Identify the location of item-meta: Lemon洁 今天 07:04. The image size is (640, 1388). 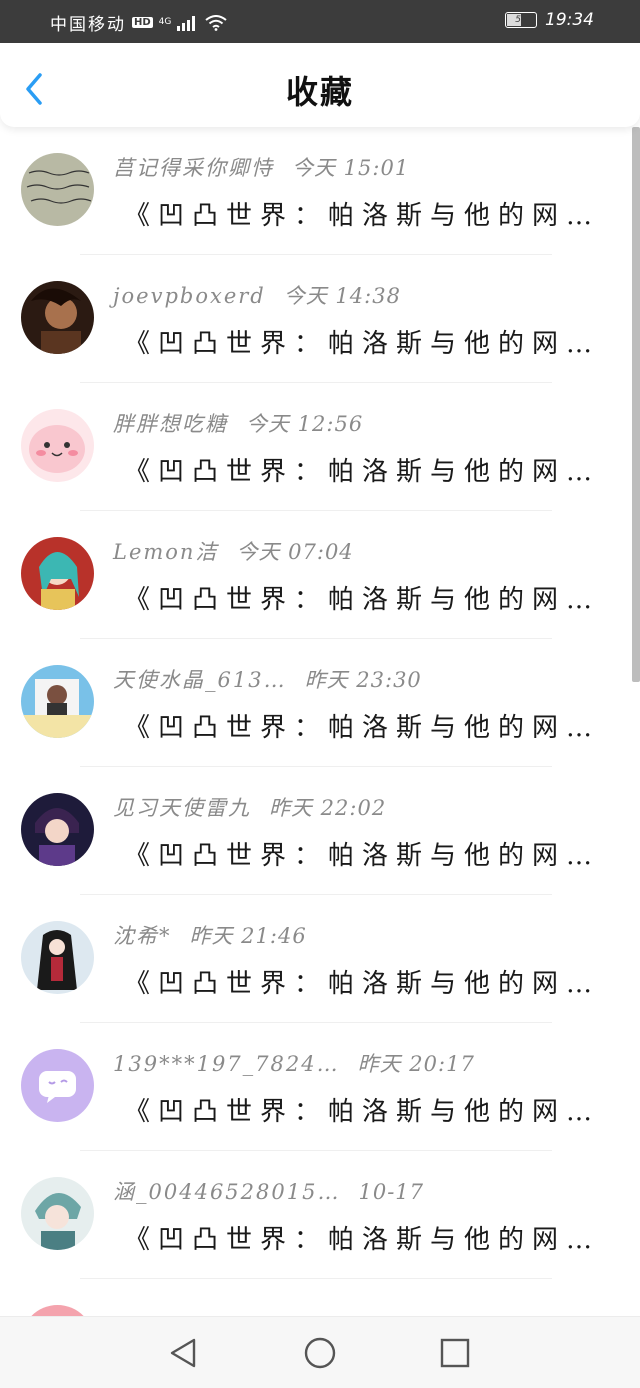
(233, 551).